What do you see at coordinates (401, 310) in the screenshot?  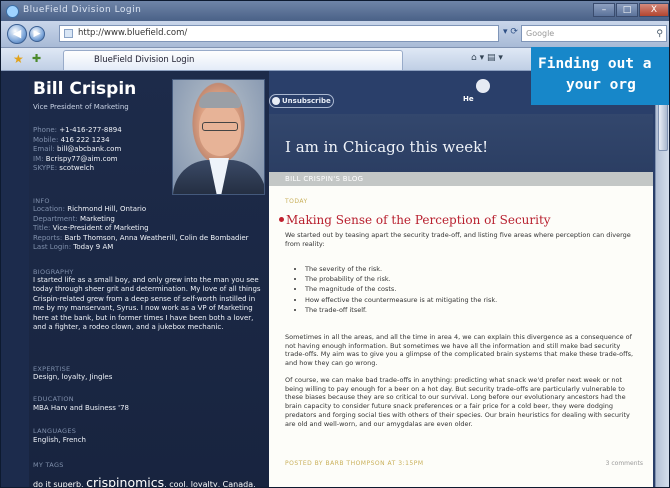 I see `list-item: The trade-off itself.` at bounding box center [401, 310].